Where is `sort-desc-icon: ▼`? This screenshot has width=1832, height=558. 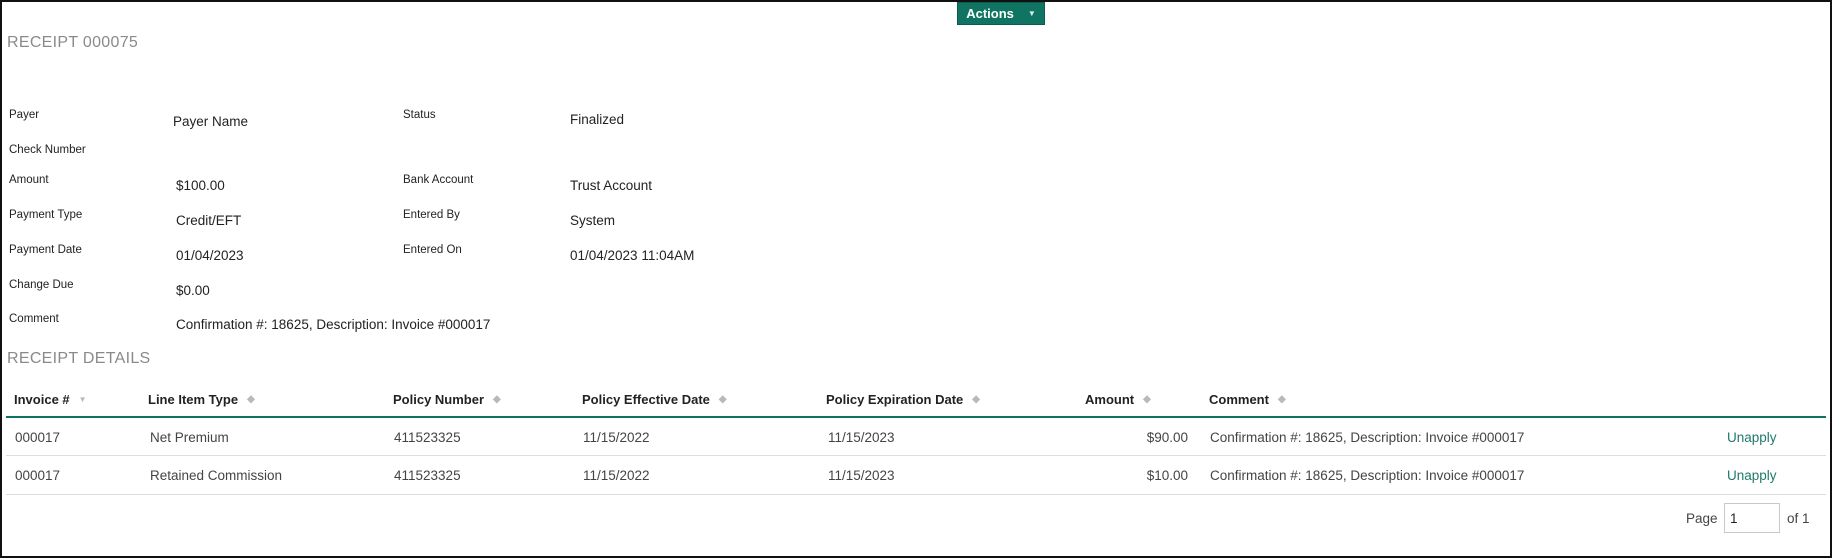 sort-desc-icon: ▼ is located at coordinates (82, 399).